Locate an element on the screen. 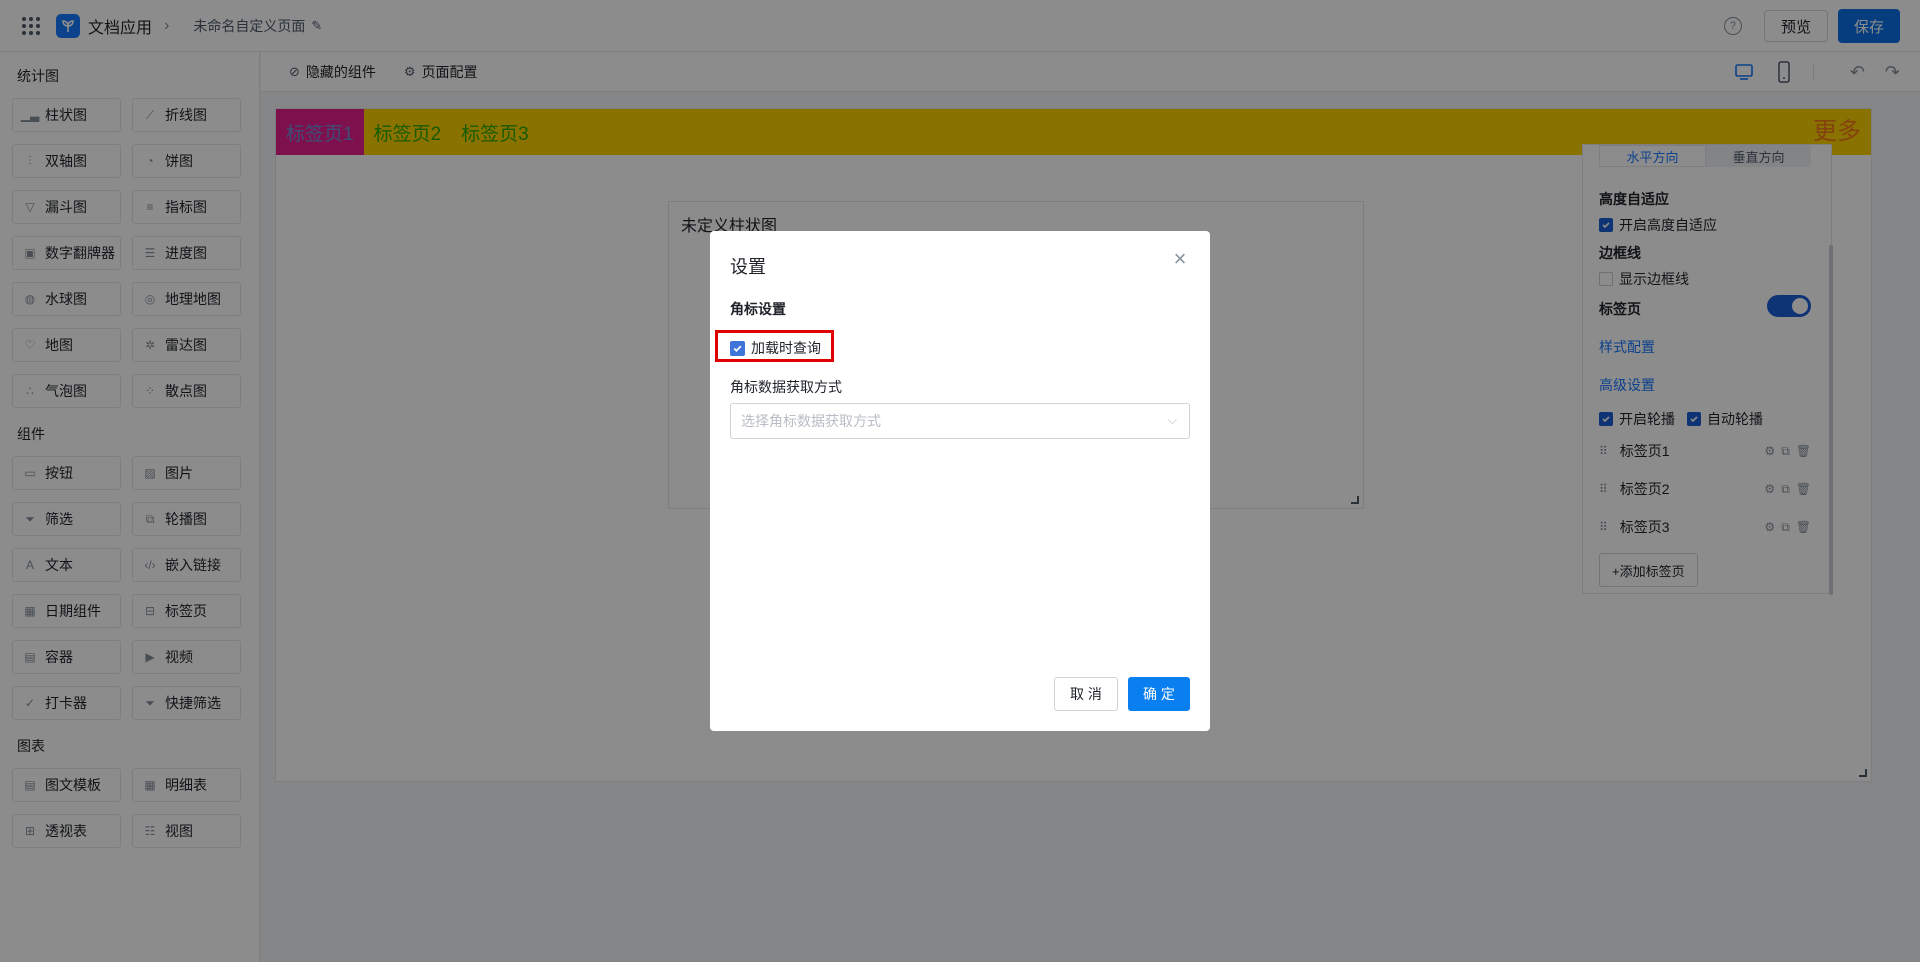 This screenshot has height=962, width=1920. modal-title: 设置 is located at coordinates (748, 267).